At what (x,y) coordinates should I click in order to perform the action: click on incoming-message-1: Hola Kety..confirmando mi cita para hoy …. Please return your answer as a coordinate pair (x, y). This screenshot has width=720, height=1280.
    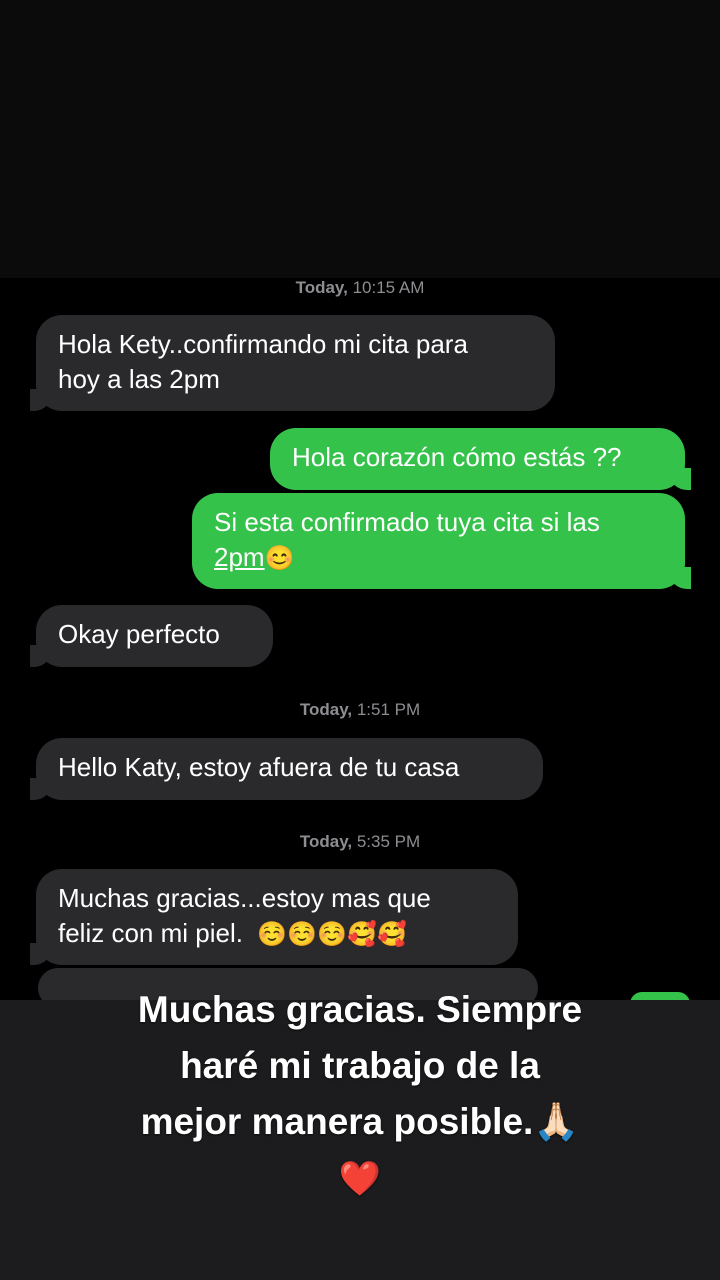
    Looking at the image, I should click on (292, 363).